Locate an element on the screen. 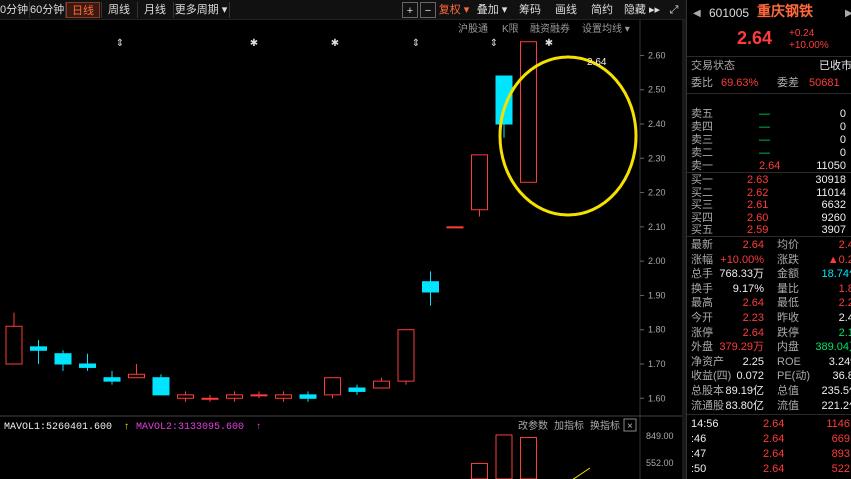 The width and height of the screenshot is (851, 479). sub-label-klimit: K限 is located at coordinates (510, 29).